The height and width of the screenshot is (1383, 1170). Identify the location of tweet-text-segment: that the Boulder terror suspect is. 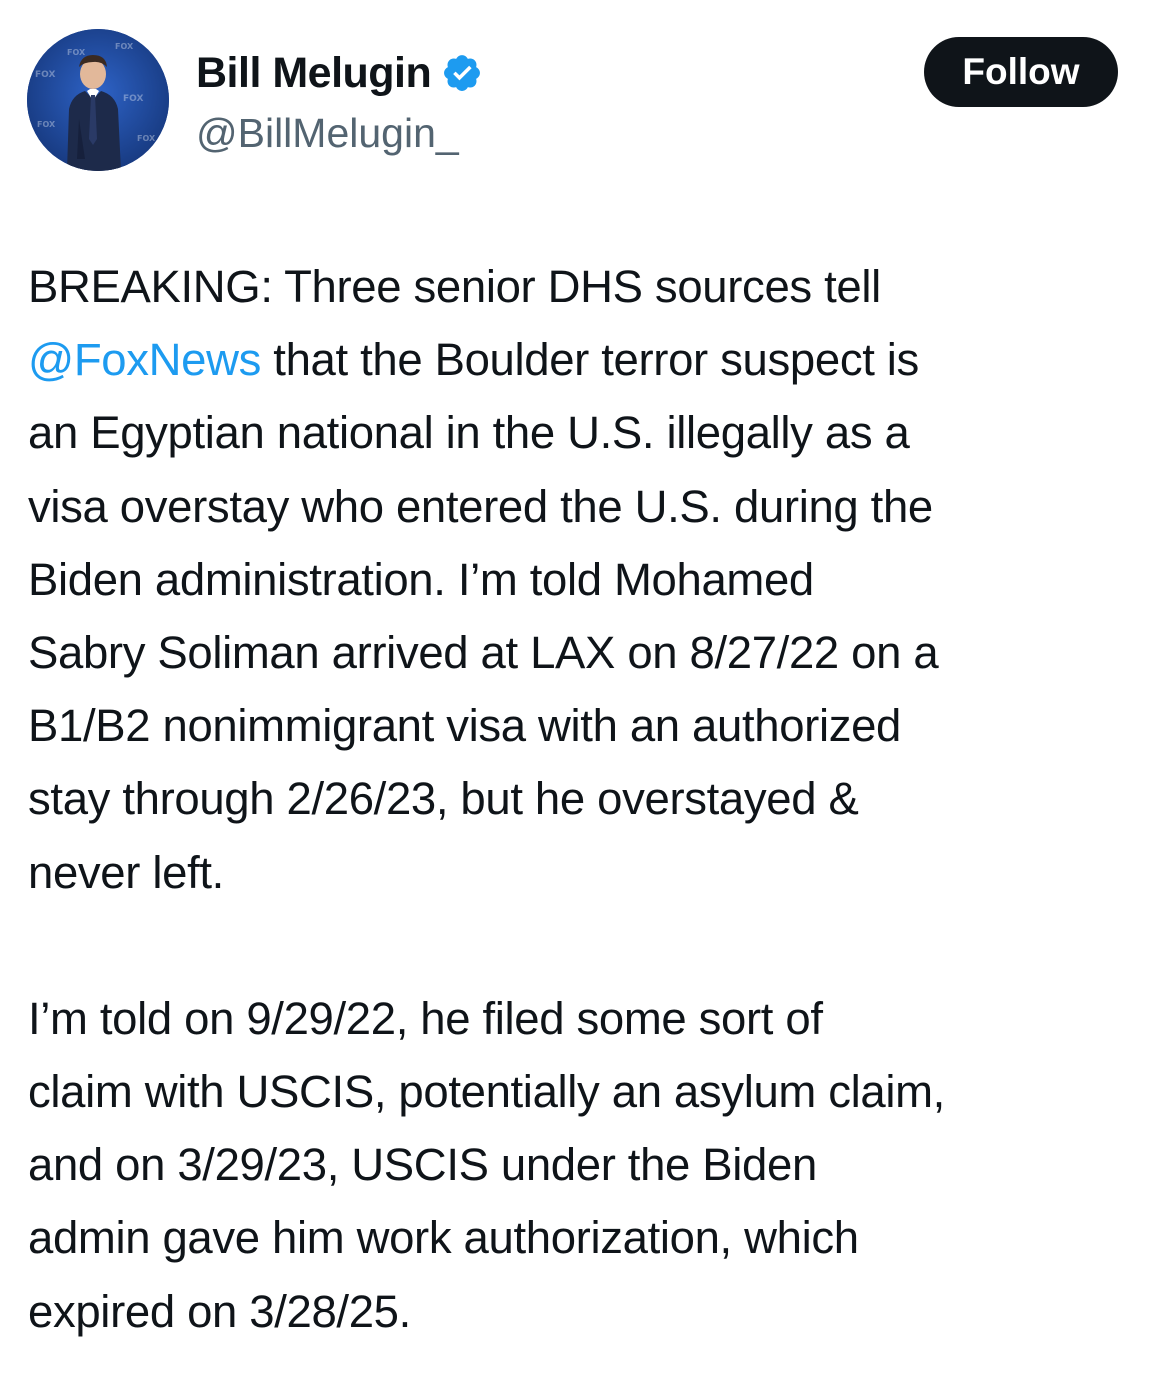
(590, 360).